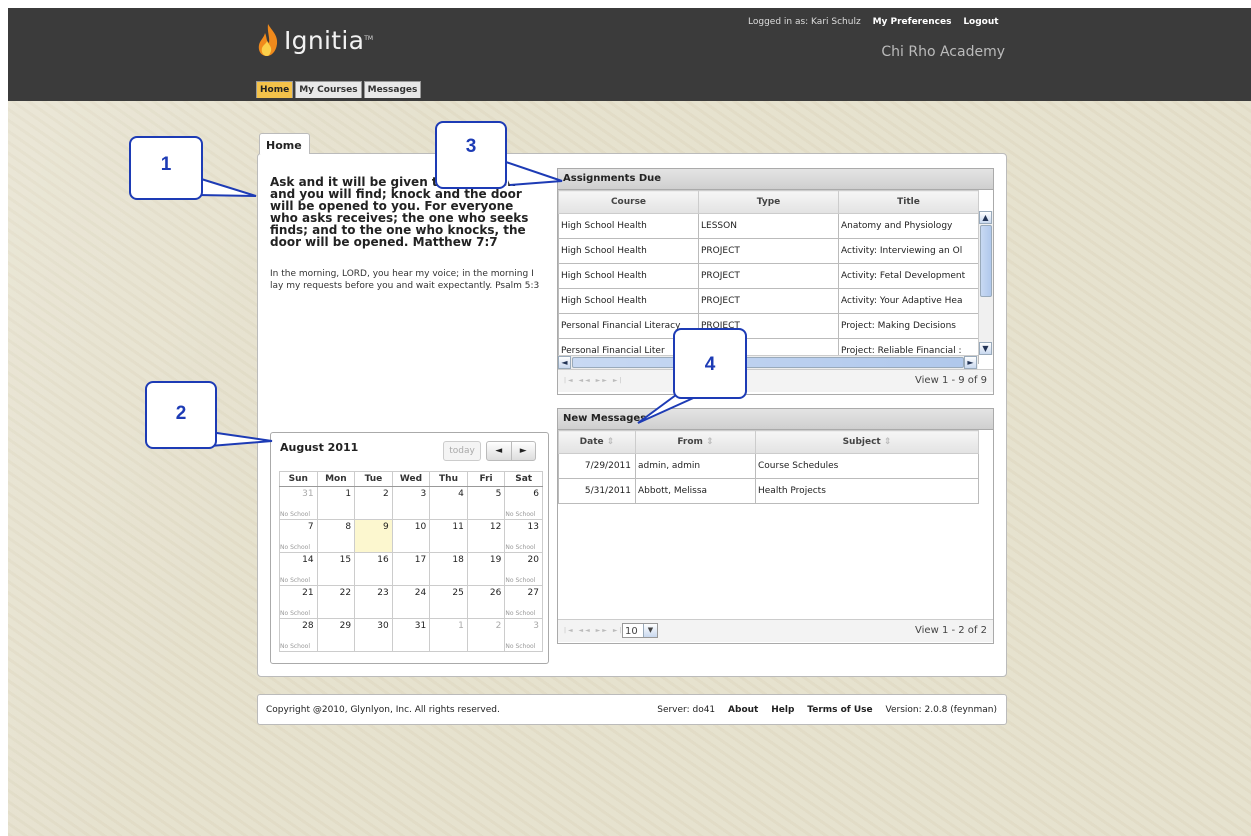  I want to click on callout-3: 3, so click(471, 155).